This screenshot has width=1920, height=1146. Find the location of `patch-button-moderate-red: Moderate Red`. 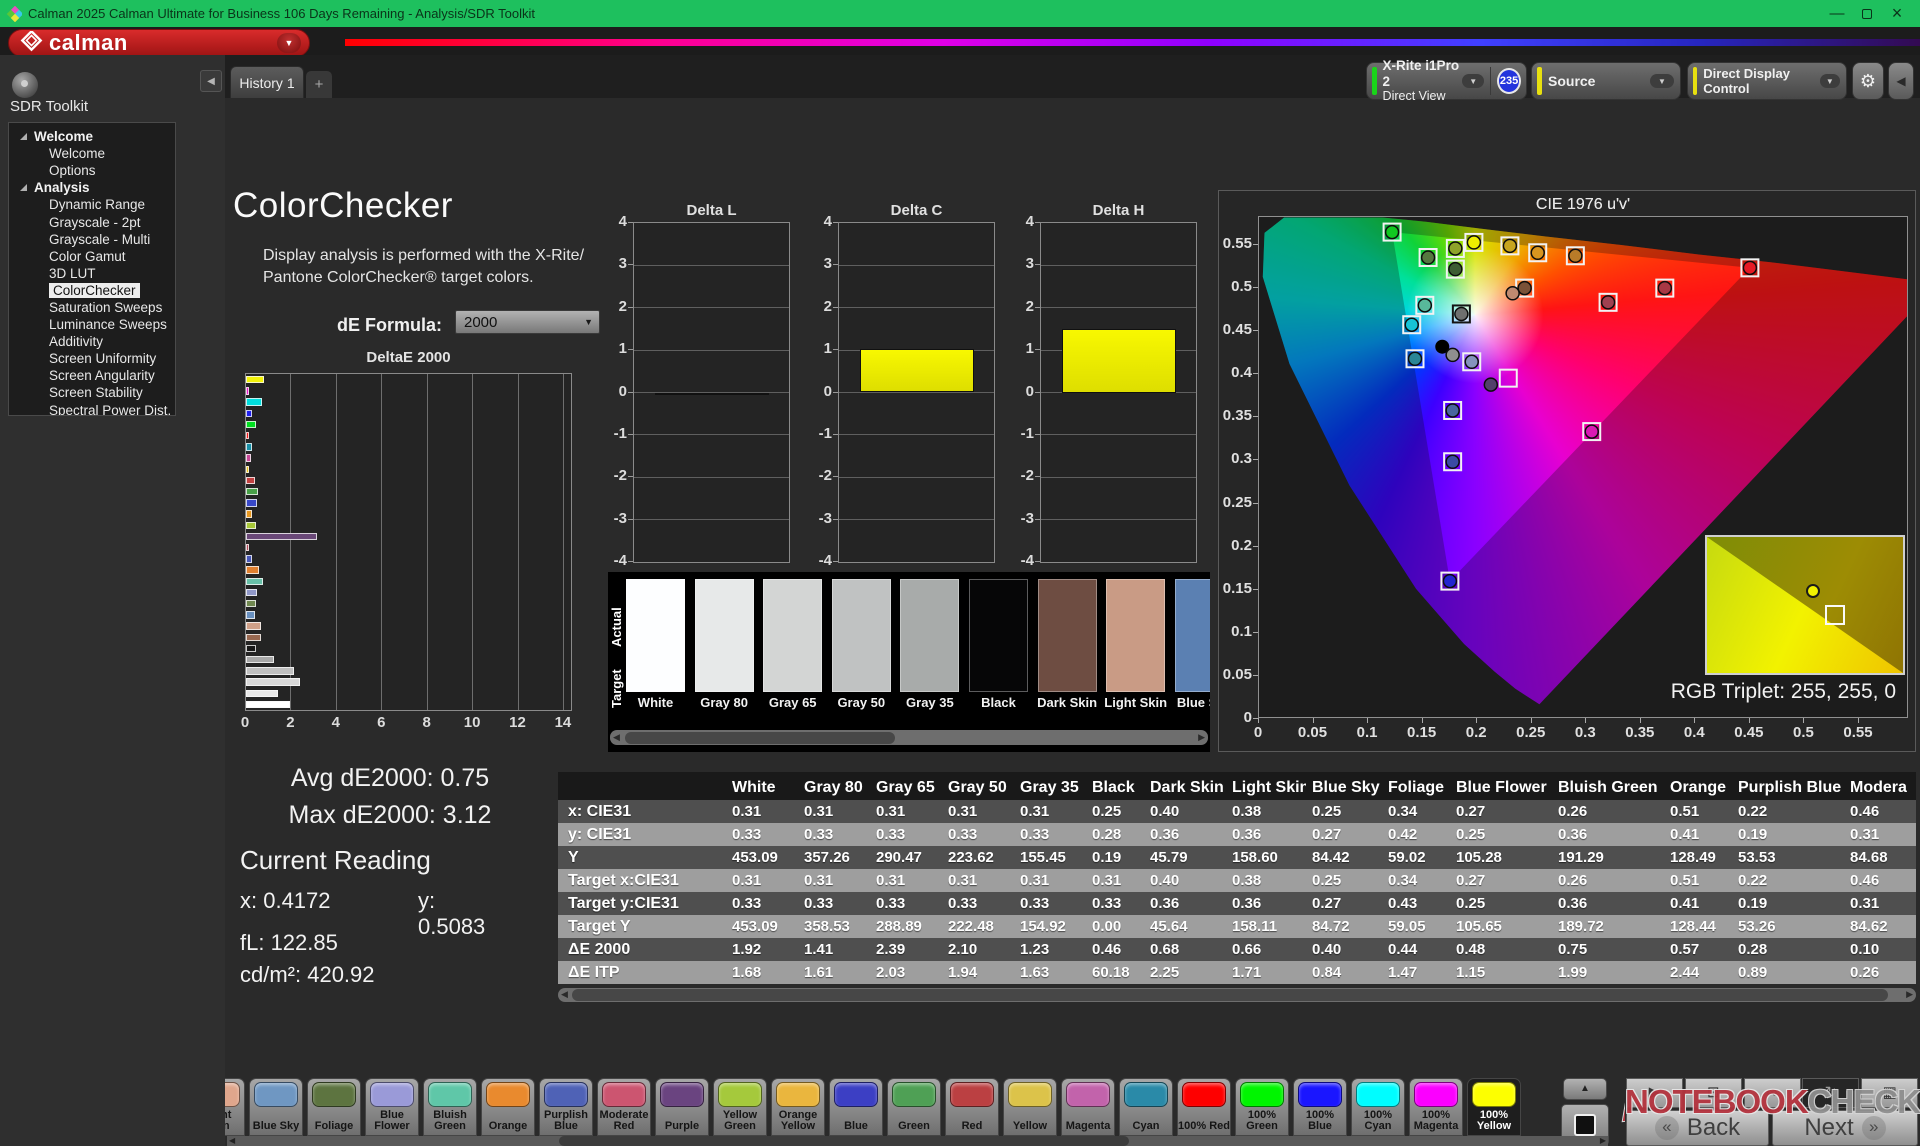

patch-button-moderate-red: Moderate Red is located at coordinates (624, 1107).